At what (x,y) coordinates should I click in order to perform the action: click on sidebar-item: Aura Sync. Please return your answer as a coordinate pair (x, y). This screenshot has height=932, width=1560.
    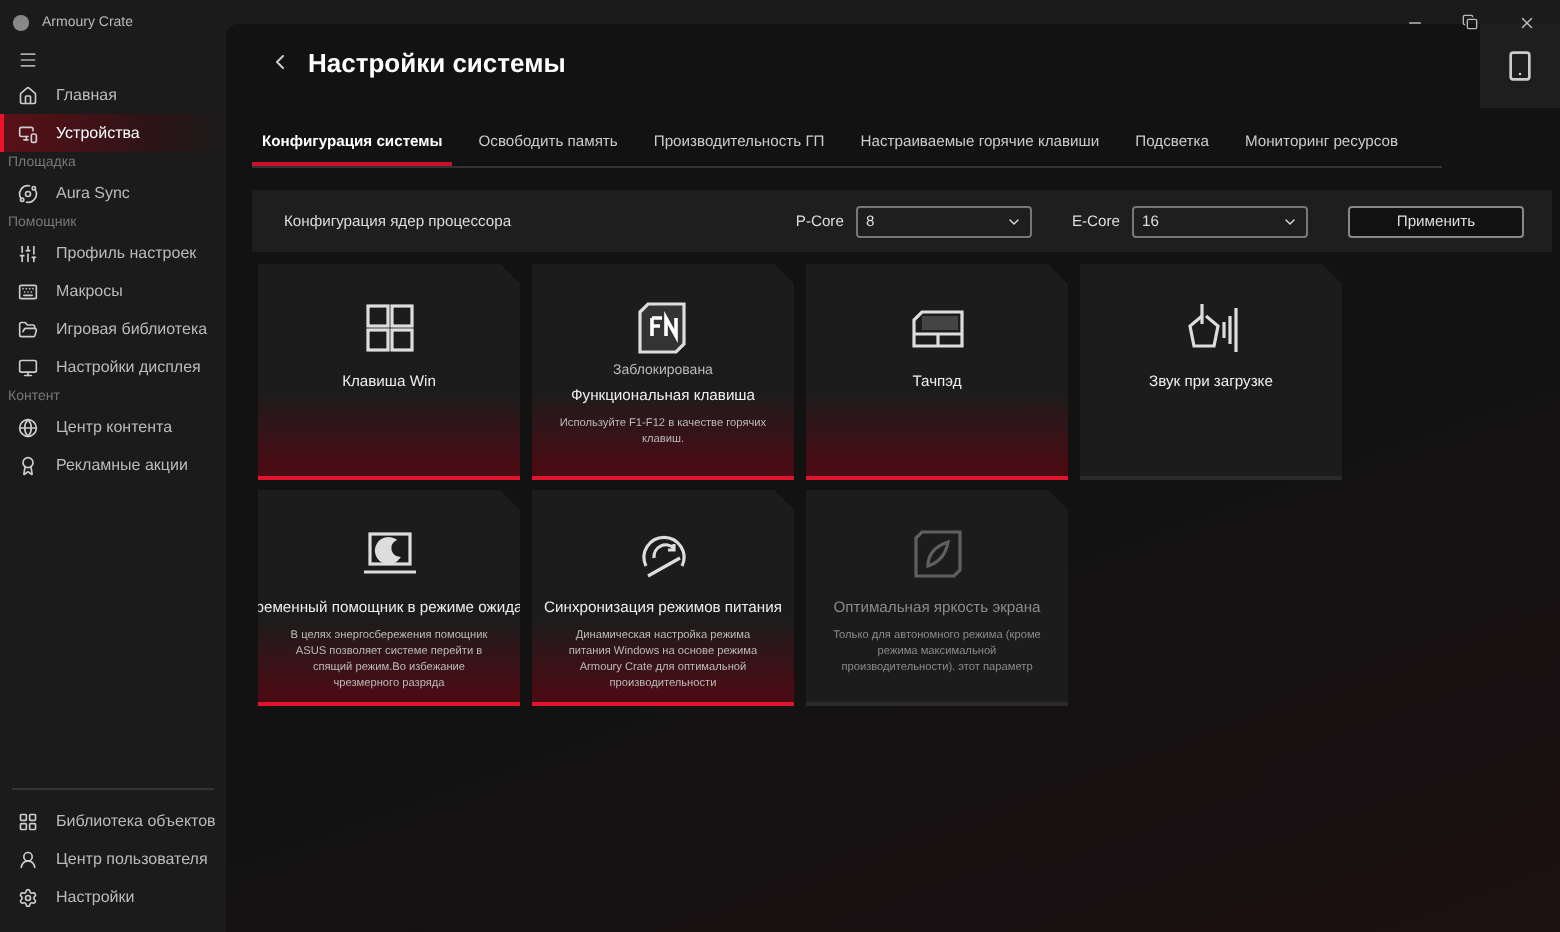
    Looking at the image, I should click on (113, 193).